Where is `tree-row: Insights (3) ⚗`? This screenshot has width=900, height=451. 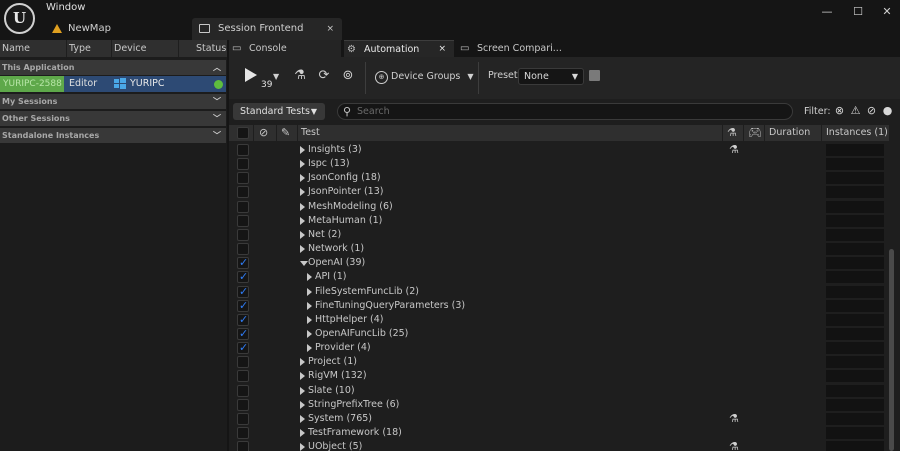
tree-row: Insights (3) ⚗ is located at coordinates (559, 150).